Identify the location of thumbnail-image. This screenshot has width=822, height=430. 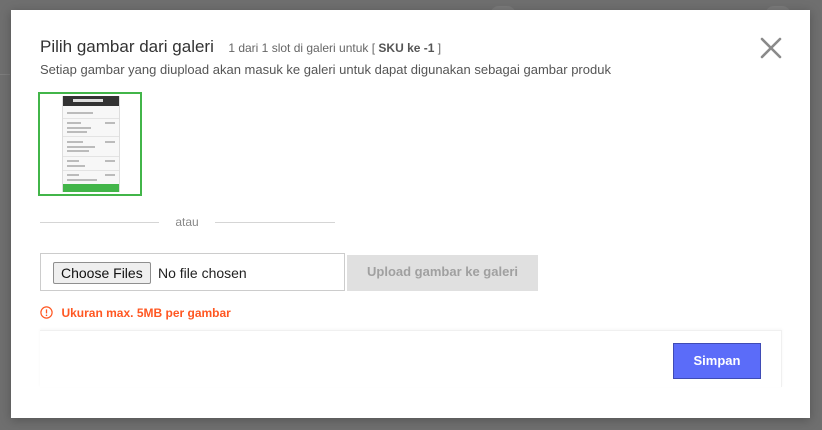
(91, 144).